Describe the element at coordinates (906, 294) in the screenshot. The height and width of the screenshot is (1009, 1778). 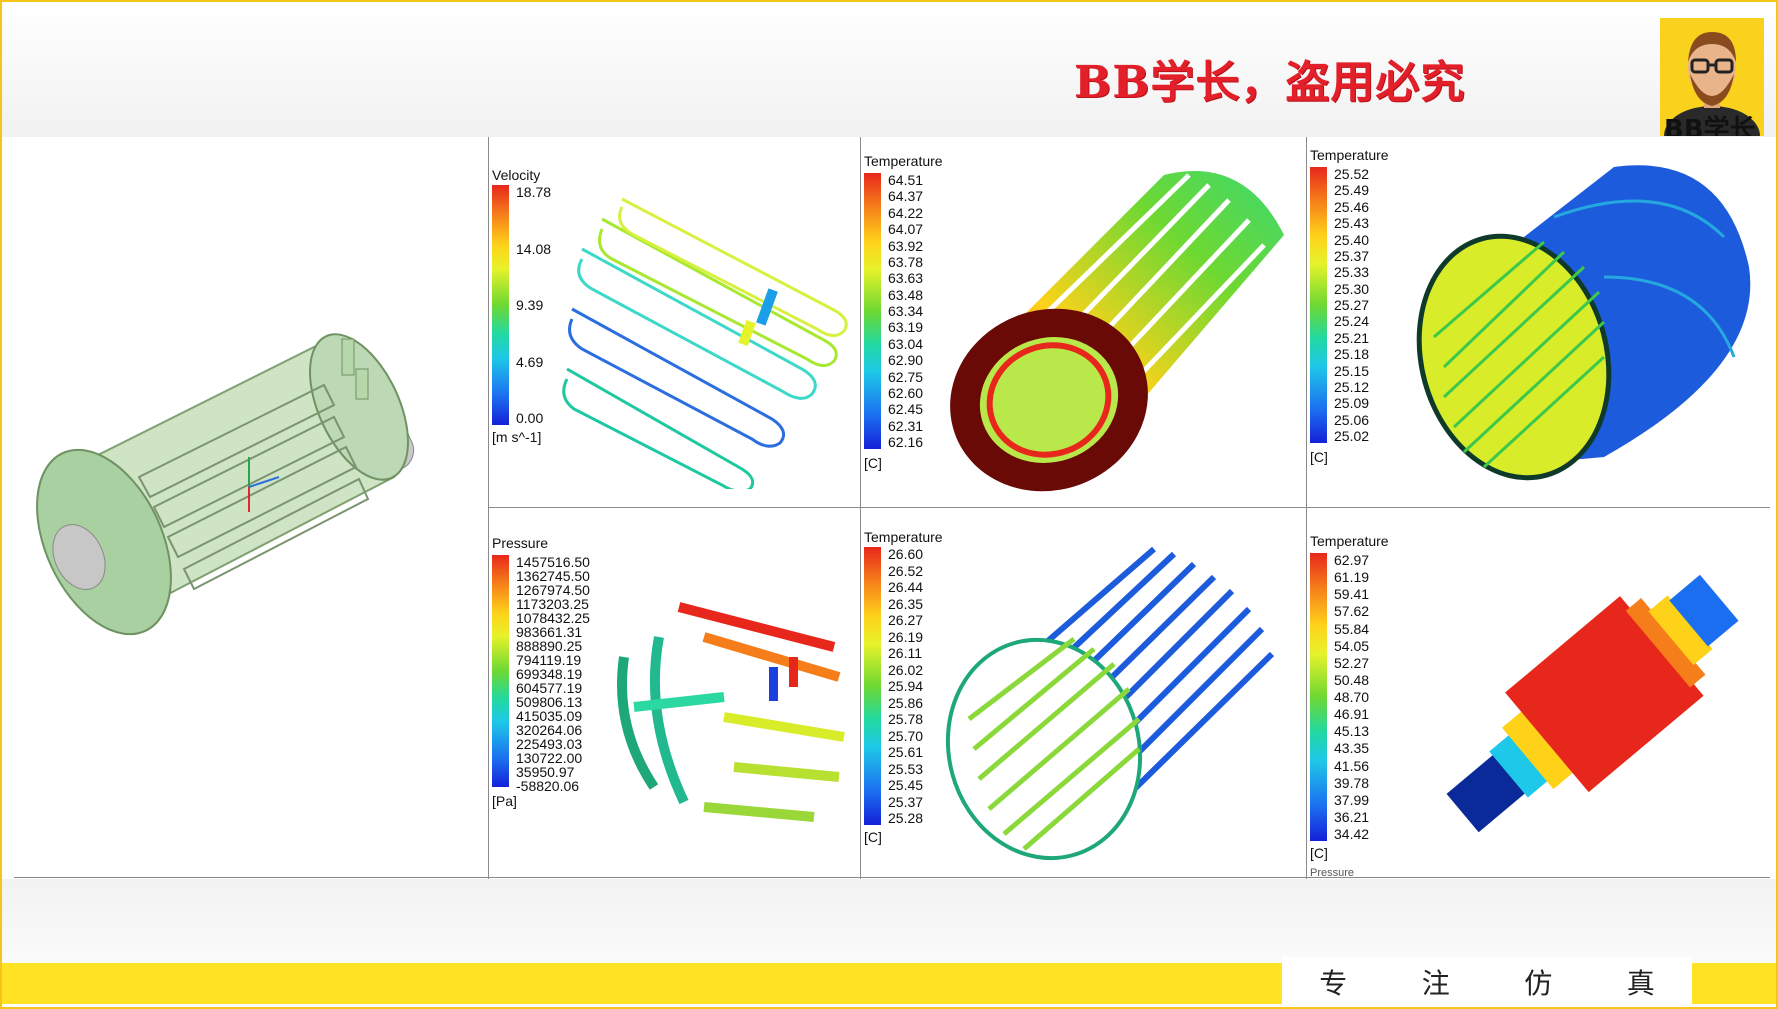
I see `legend-tick-label: 63.48` at that location.